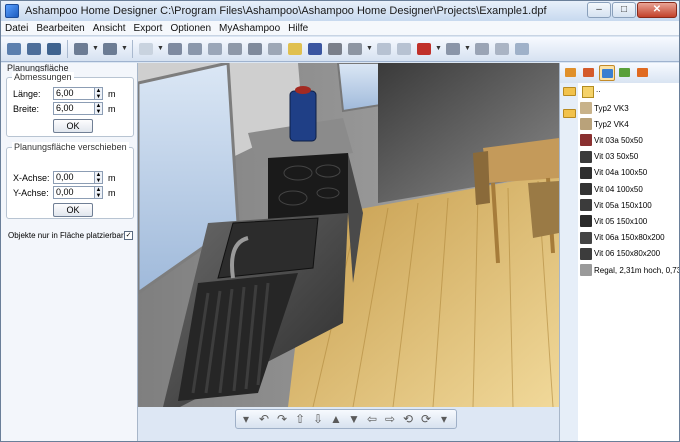 Image resolution: width=680 pixels, height=442 pixels. What do you see at coordinates (282, 419) in the screenshot?
I see `turn-right-icon: ↷` at bounding box center [282, 419].